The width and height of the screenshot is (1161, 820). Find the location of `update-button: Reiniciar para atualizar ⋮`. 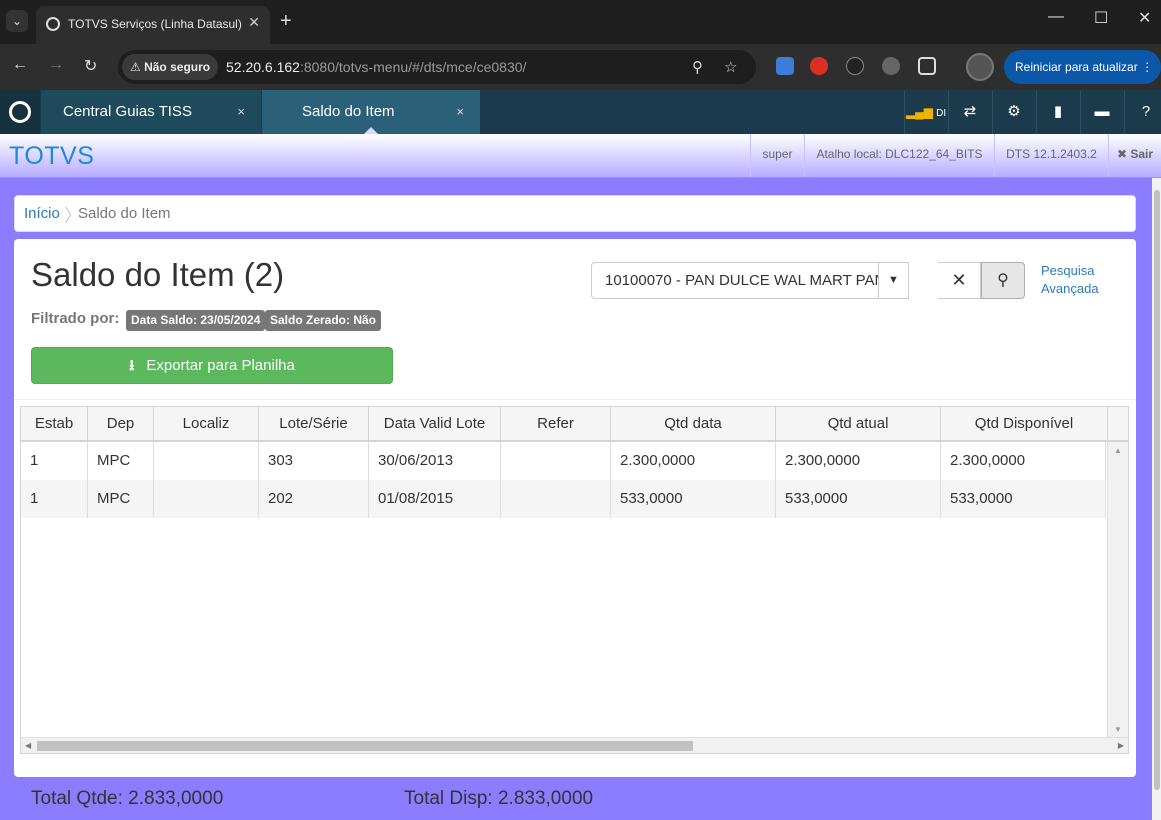

update-button: Reiniciar para atualizar ⋮ is located at coordinates (1082, 67).